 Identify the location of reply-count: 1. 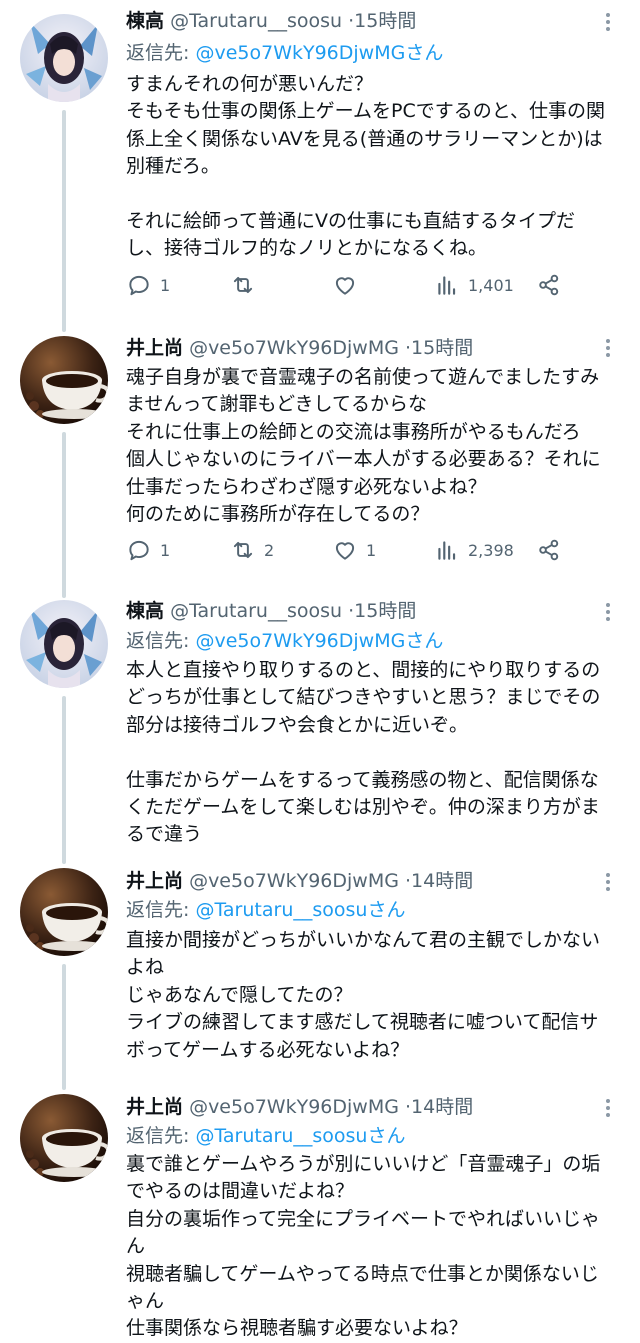
(165, 285).